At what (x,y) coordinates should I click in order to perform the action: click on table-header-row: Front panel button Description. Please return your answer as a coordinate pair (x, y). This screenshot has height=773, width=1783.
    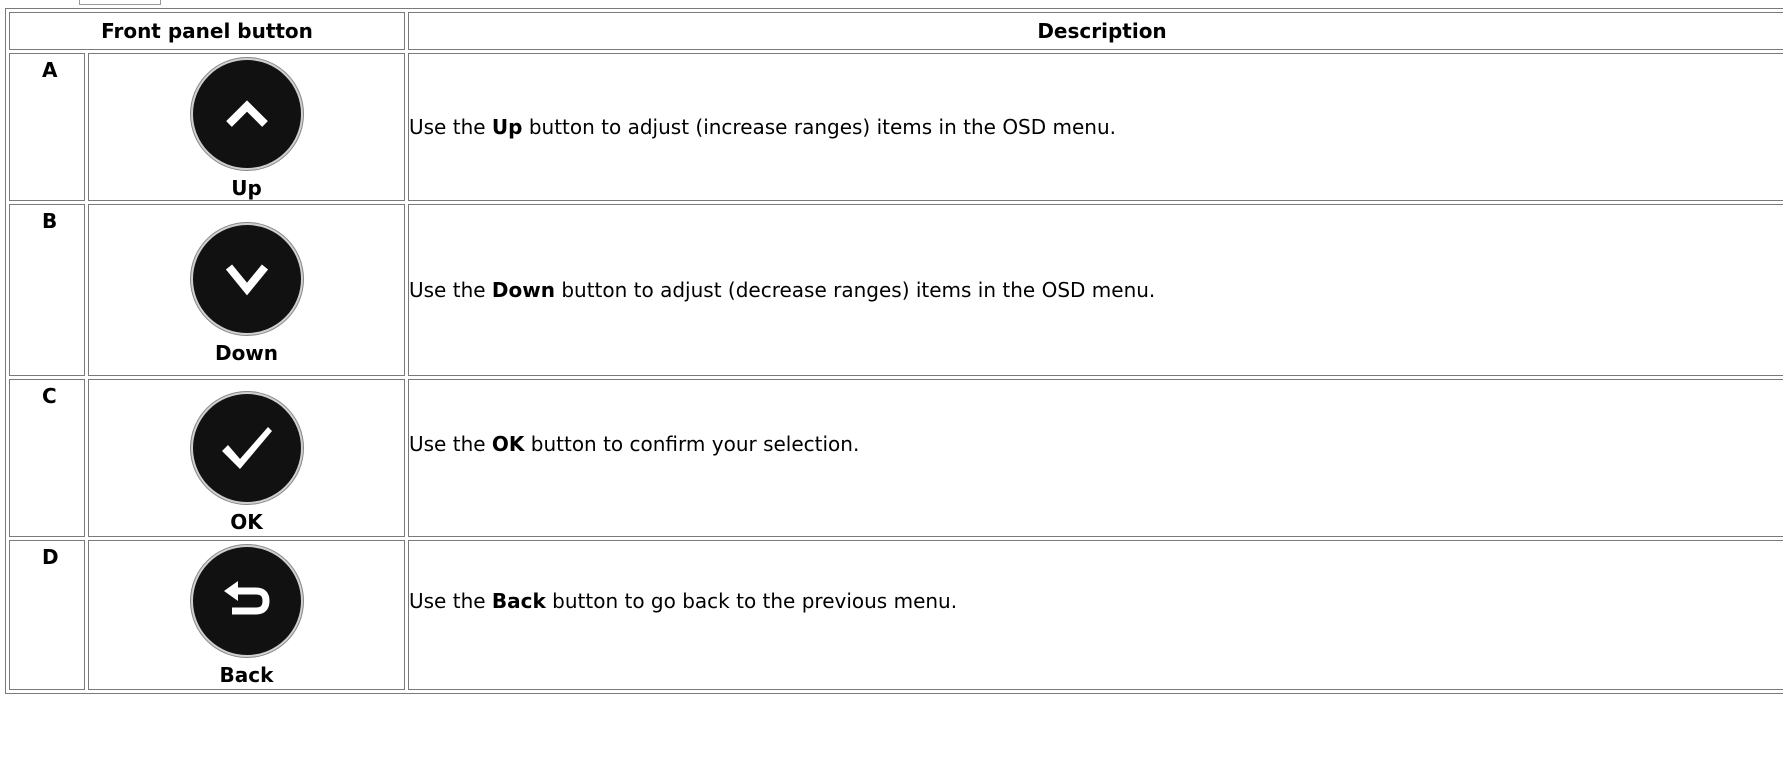
    Looking at the image, I should click on (896, 31).